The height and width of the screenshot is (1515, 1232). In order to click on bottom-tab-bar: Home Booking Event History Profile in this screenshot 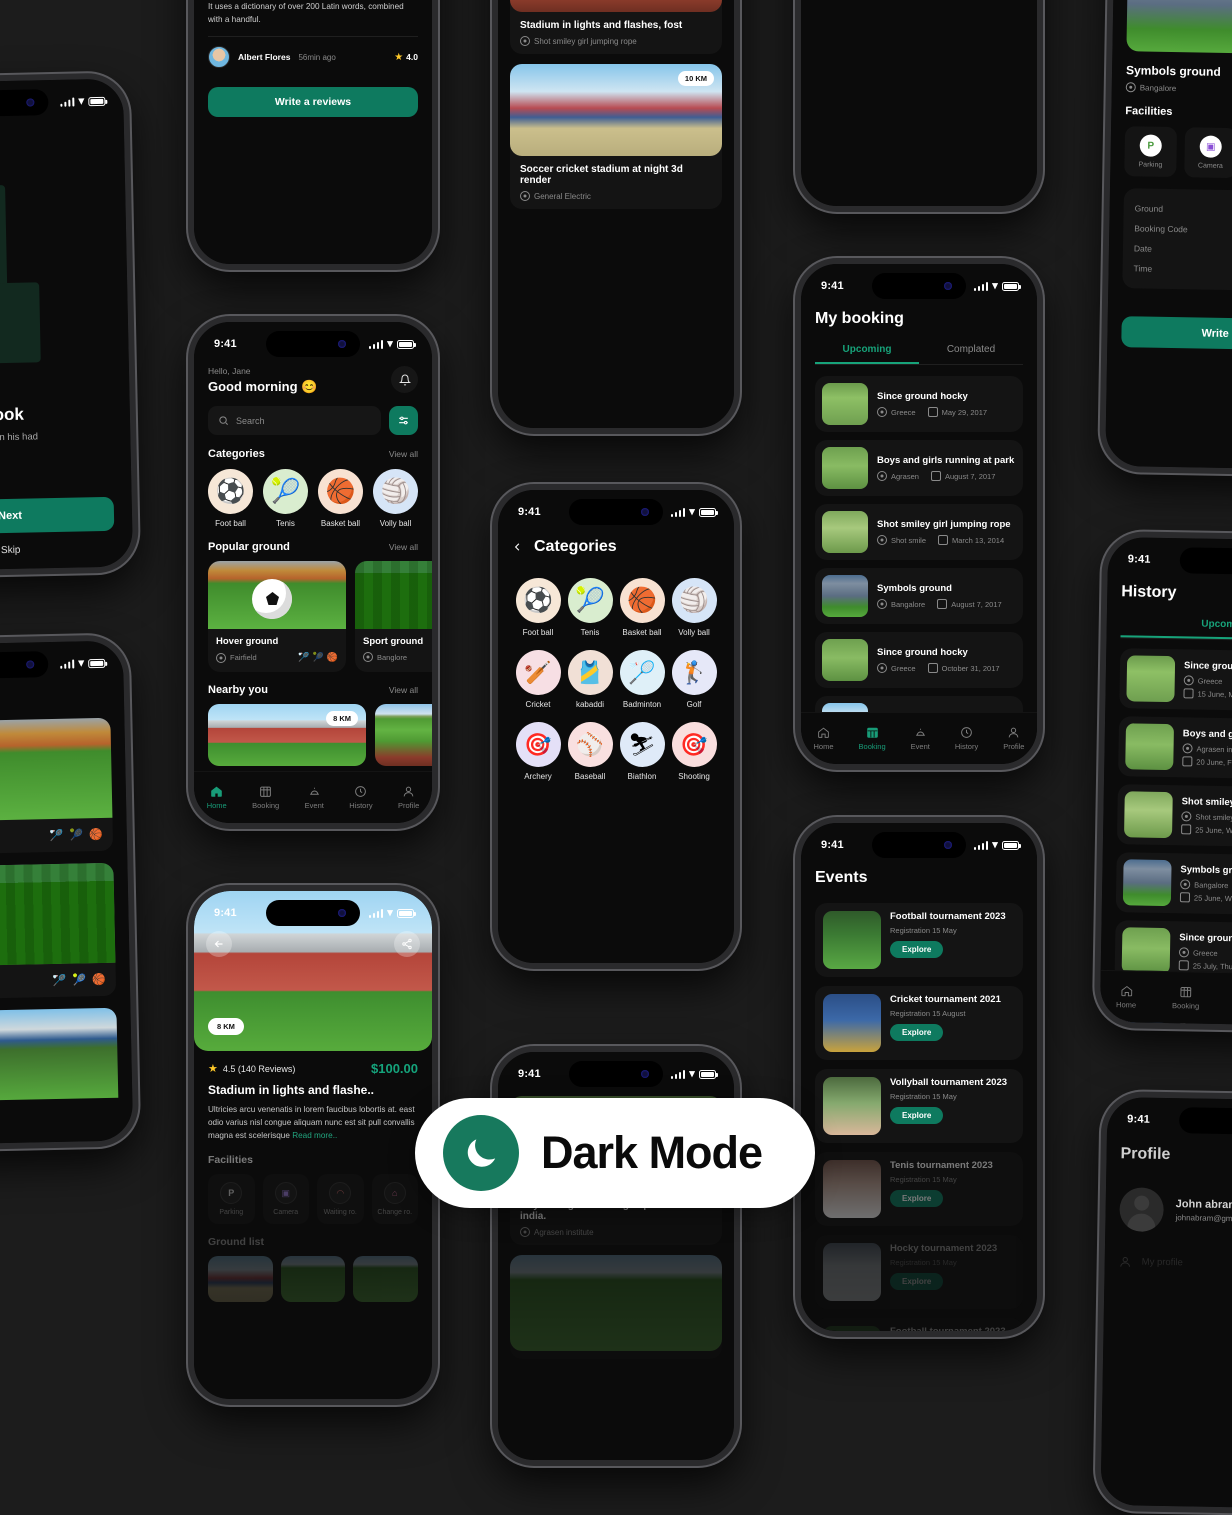, I will do `click(313, 797)`.